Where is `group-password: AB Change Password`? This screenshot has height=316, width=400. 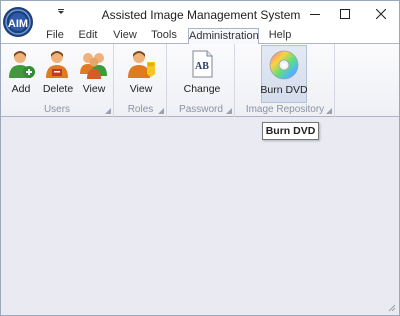 group-password: AB Change Password is located at coordinates (201, 80).